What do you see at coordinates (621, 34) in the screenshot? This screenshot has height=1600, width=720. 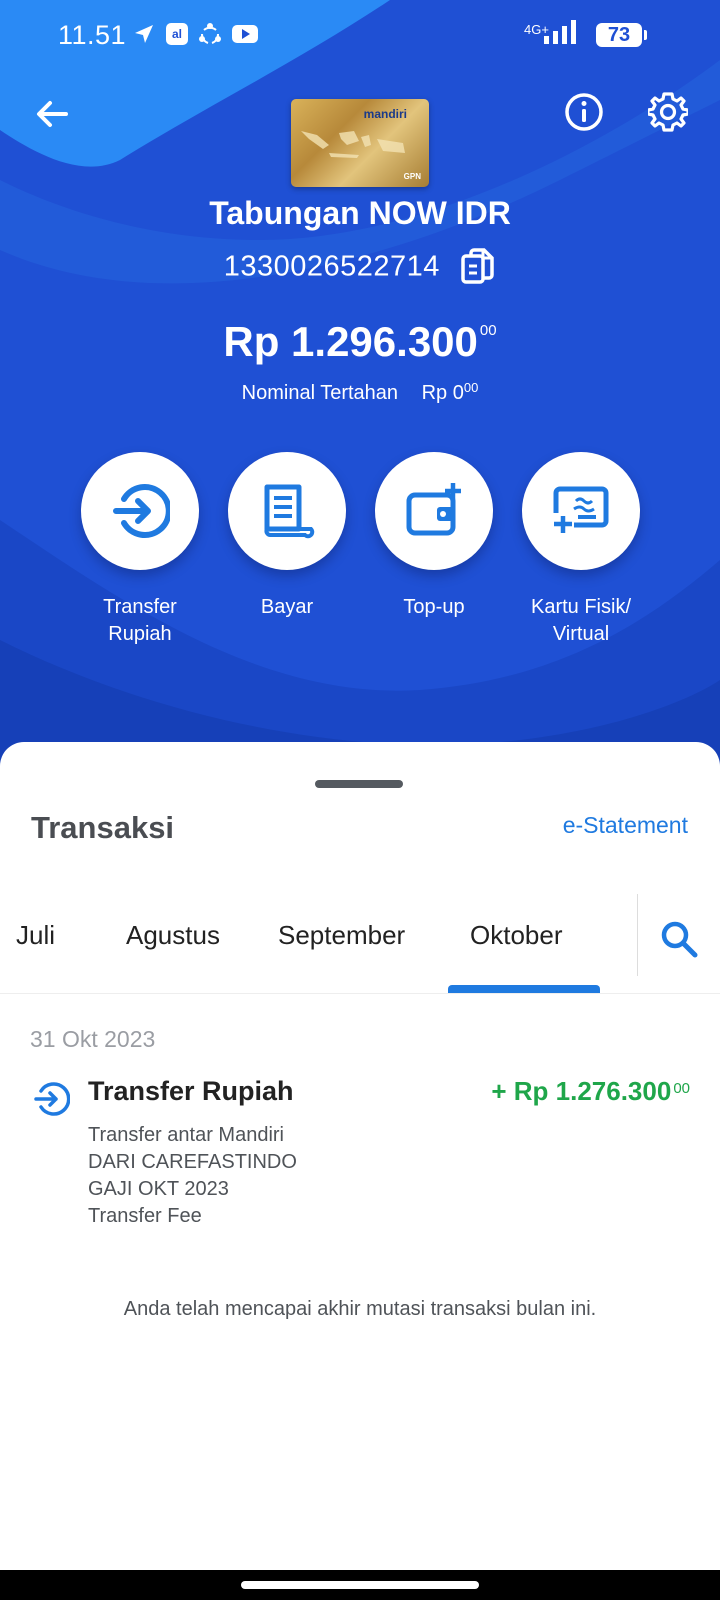 I see `battery-indicator: 73` at bounding box center [621, 34].